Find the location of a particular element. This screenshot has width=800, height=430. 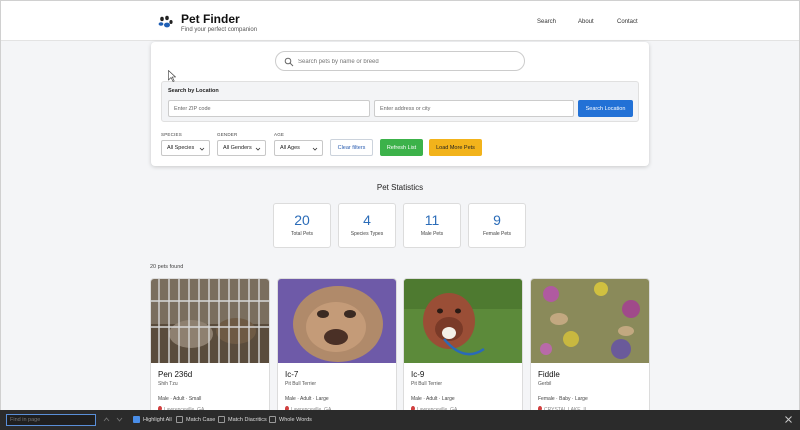

checkbox-checked-icon is located at coordinates (136, 419).